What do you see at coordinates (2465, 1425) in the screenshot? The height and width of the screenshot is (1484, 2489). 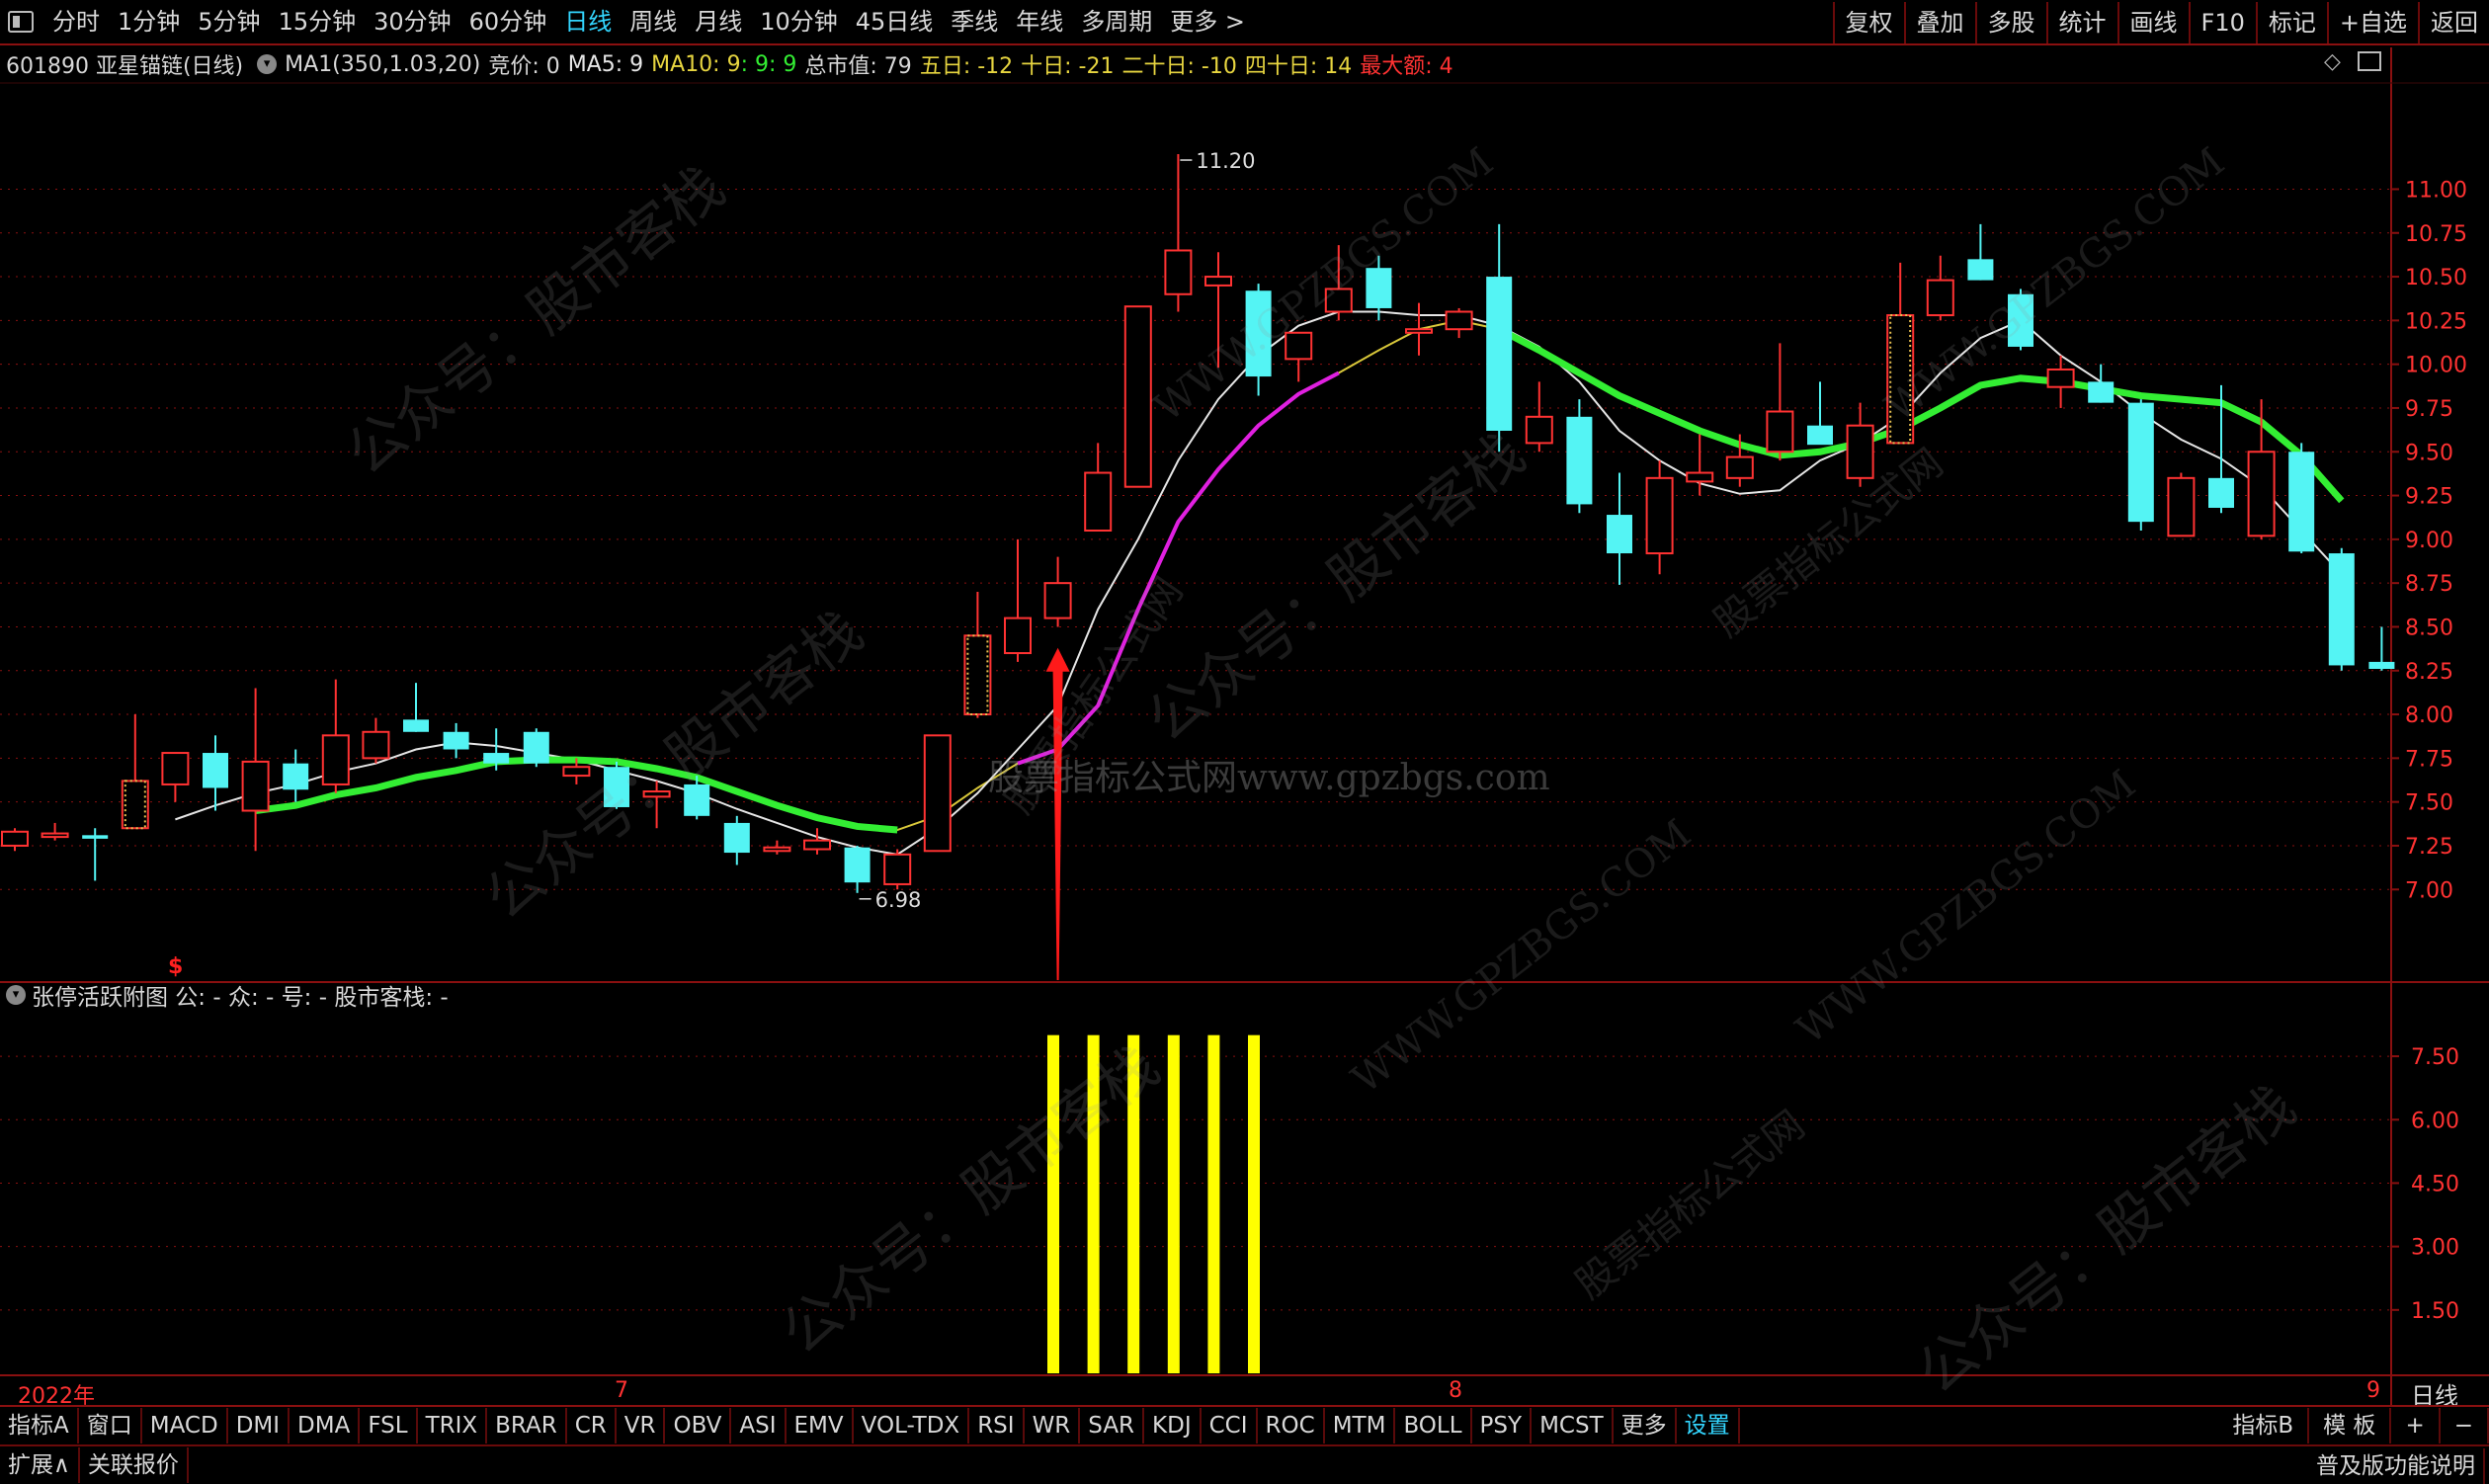 I see `indicator-right-tab-3: −` at bounding box center [2465, 1425].